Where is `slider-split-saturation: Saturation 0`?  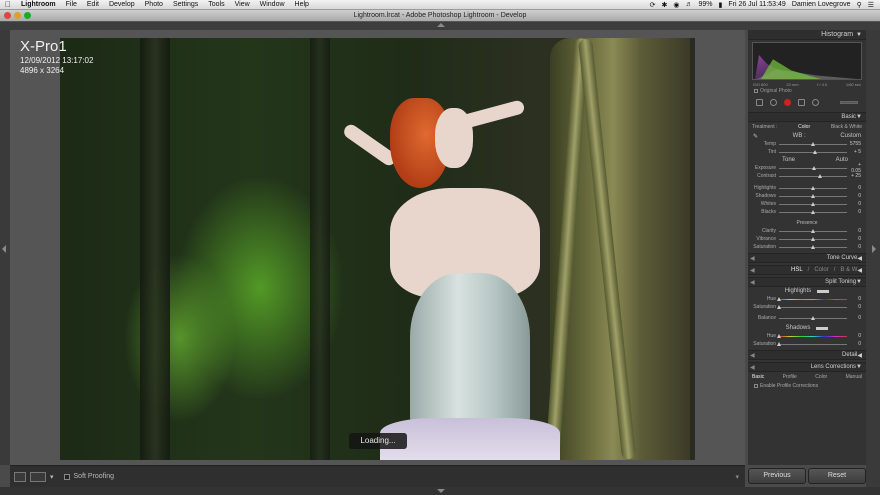
slider-split-saturation: Saturation 0 is located at coordinates (807, 307).